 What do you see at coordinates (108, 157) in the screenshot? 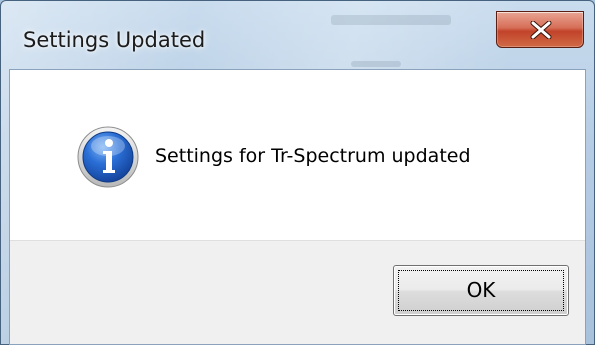
I see `information-icon` at bounding box center [108, 157].